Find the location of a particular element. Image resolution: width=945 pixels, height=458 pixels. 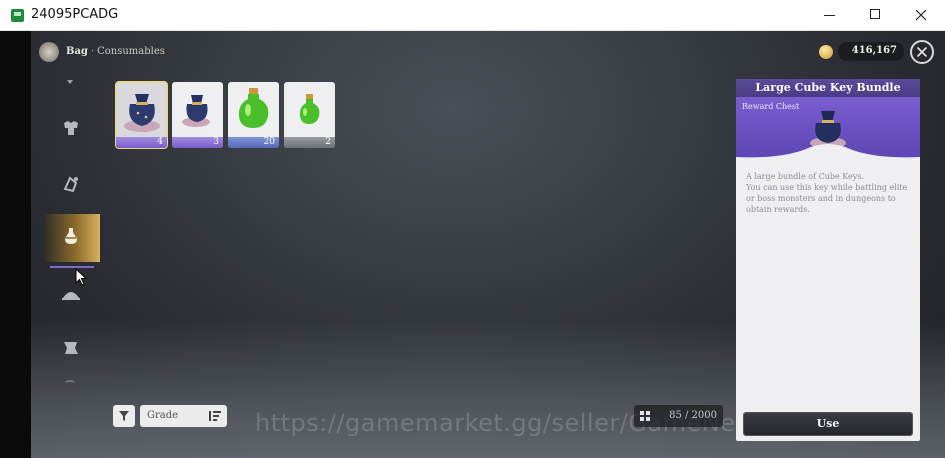

minimize-icon is located at coordinates (829, 15).